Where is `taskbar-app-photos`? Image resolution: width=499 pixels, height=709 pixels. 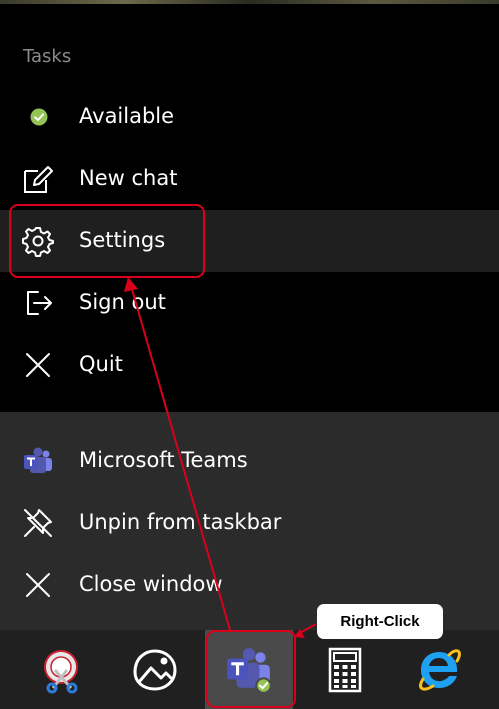
taskbar-app-photos is located at coordinates (155, 669).